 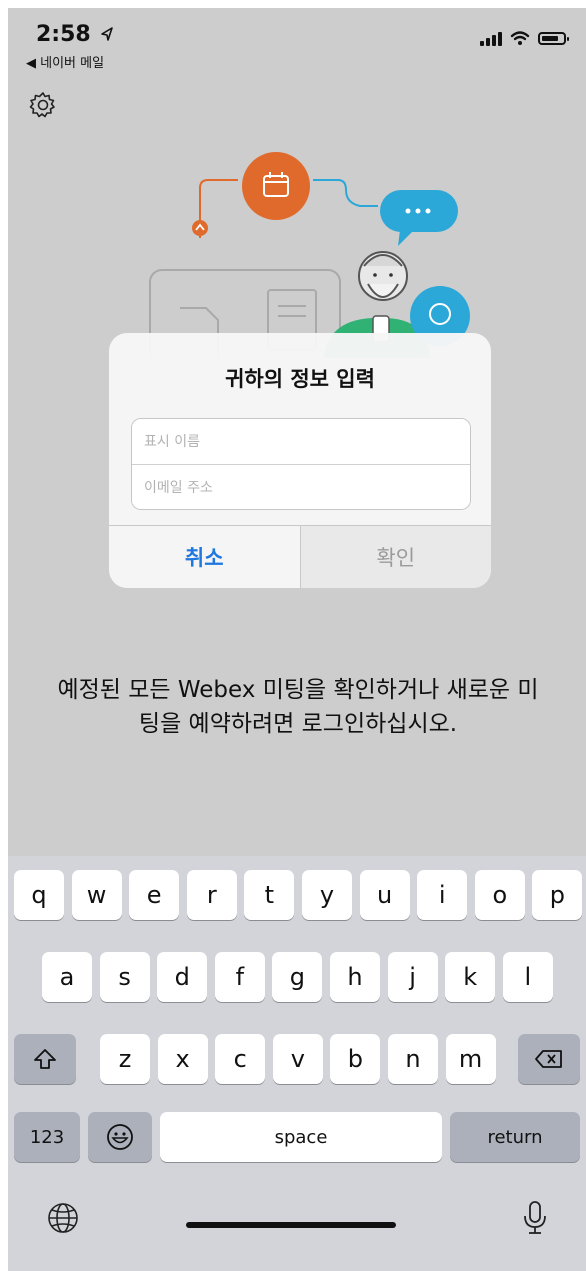 What do you see at coordinates (413, 1059) in the screenshot?
I see `key-n: n` at bounding box center [413, 1059].